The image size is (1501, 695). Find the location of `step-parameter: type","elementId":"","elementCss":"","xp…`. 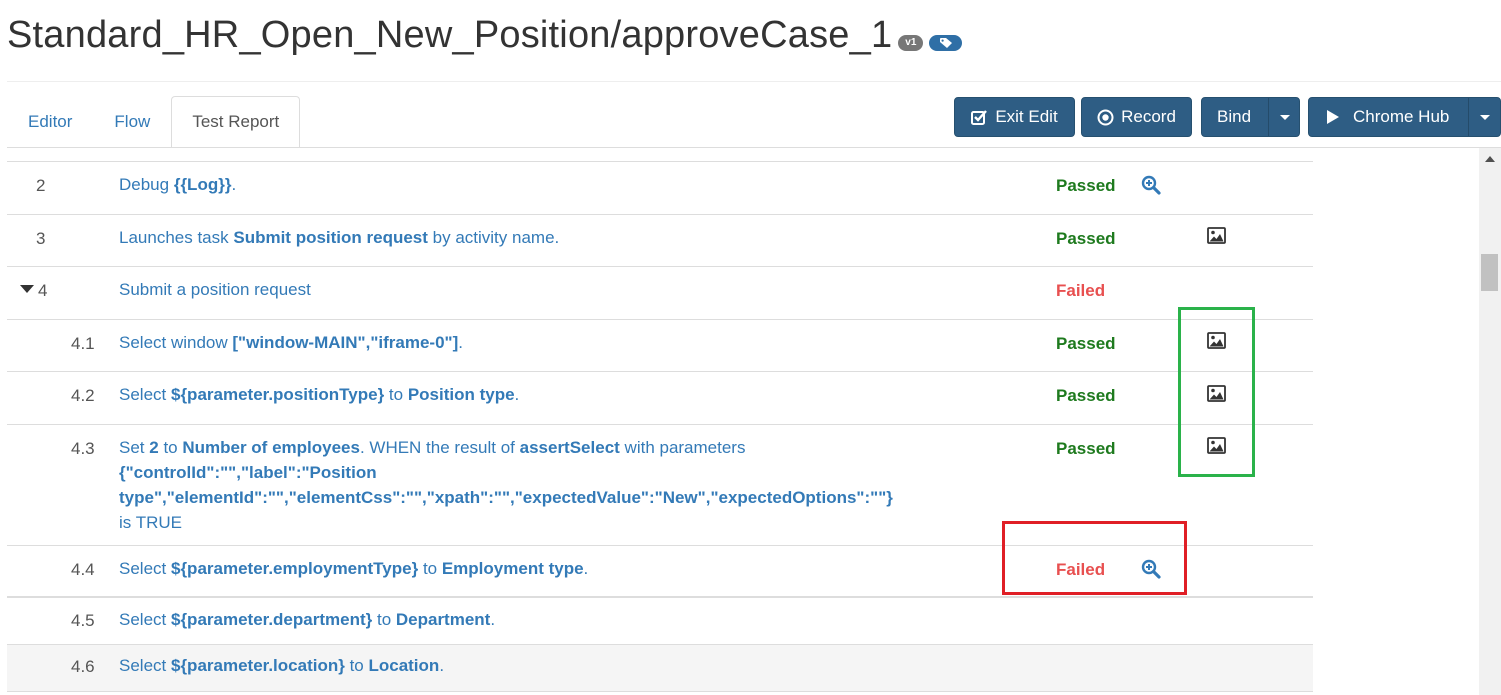

step-parameter: type","elementId":"","elementCss":"","xp… is located at coordinates (506, 497).